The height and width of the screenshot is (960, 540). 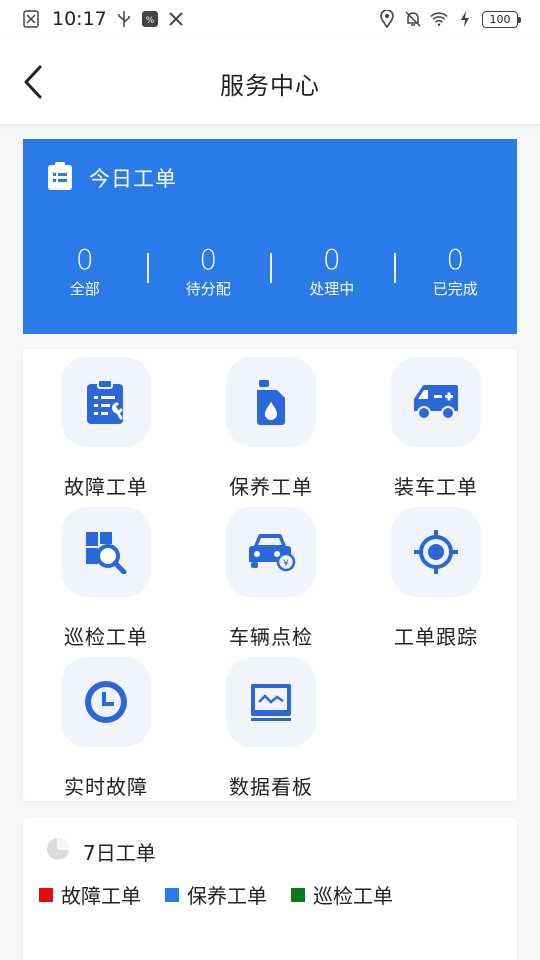 What do you see at coordinates (208, 289) in the screenshot?
I see `stat-label: 待分配` at bounding box center [208, 289].